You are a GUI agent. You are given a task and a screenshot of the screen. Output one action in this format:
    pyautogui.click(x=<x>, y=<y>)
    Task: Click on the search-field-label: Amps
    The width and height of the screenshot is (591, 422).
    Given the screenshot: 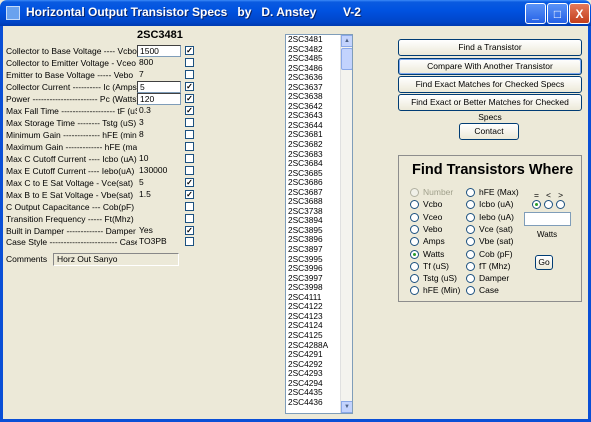 What is the action you would take?
    pyautogui.click(x=434, y=241)
    